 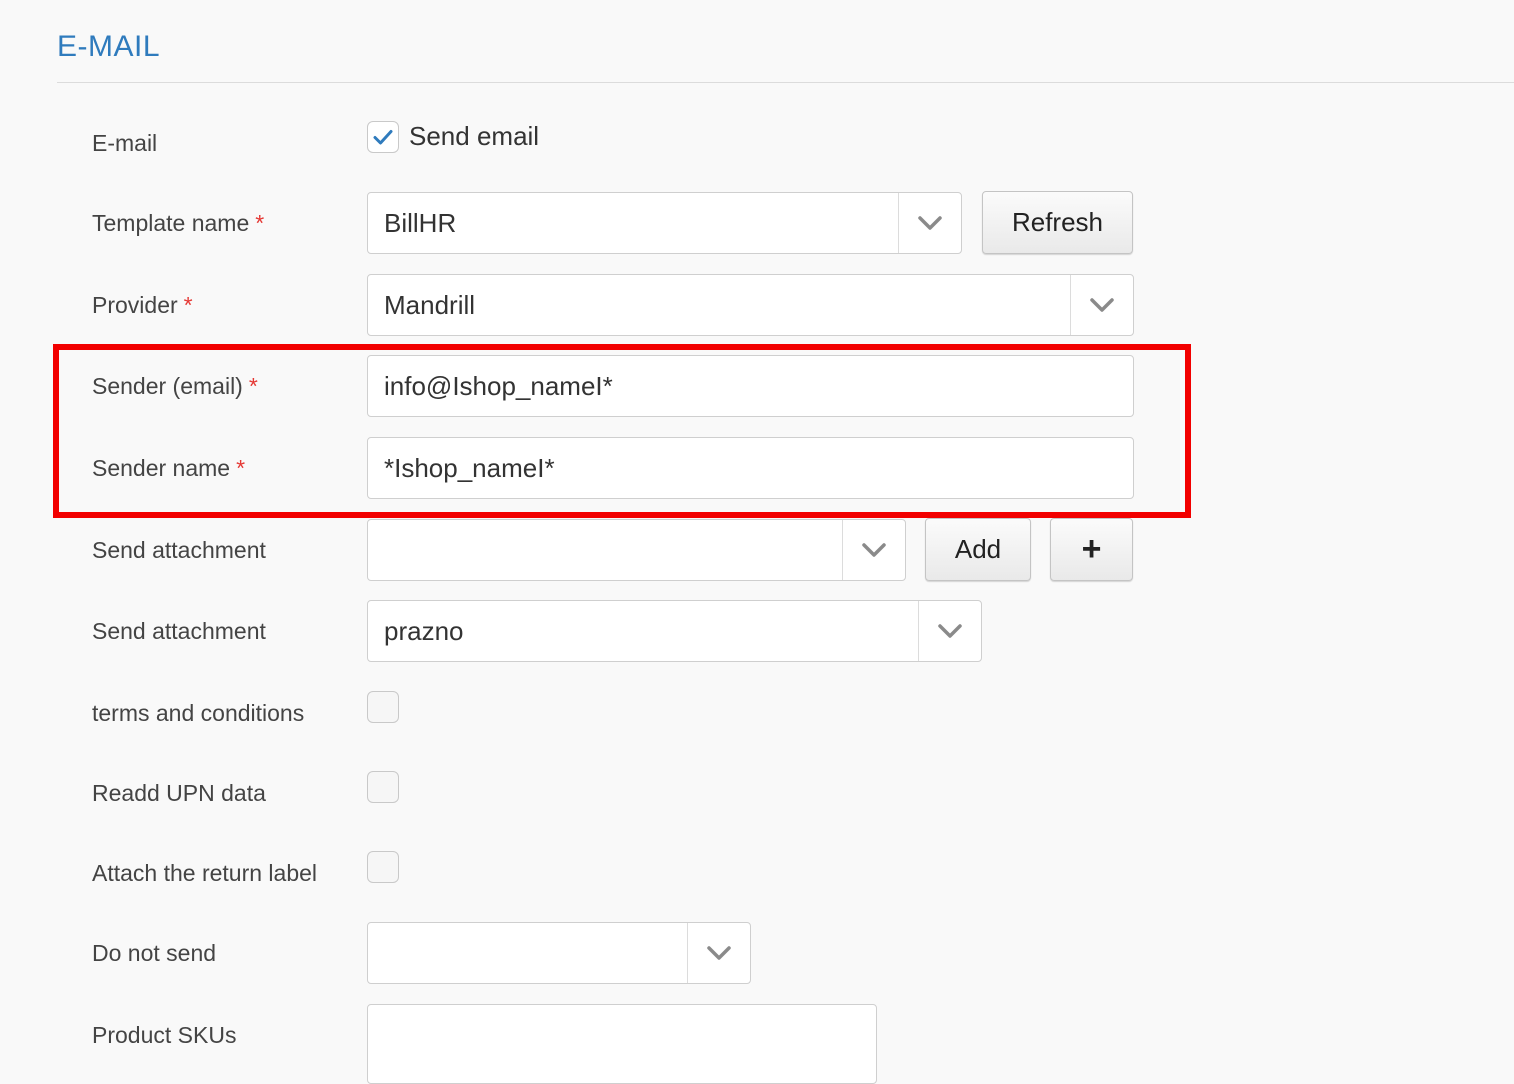 I want to click on do-not-send-select, so click(x=559, y=953).